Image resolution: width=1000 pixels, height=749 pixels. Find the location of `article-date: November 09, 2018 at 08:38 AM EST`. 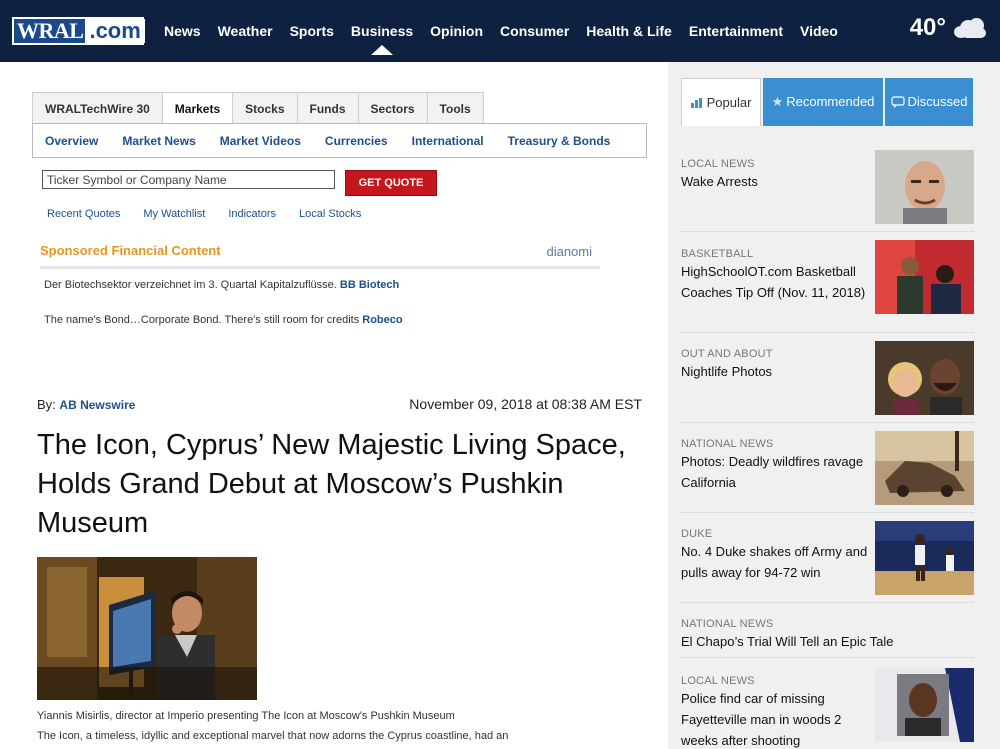

article-date: November 09, 2018 at 08:38 AM EST is located at coordinates (525, 404).